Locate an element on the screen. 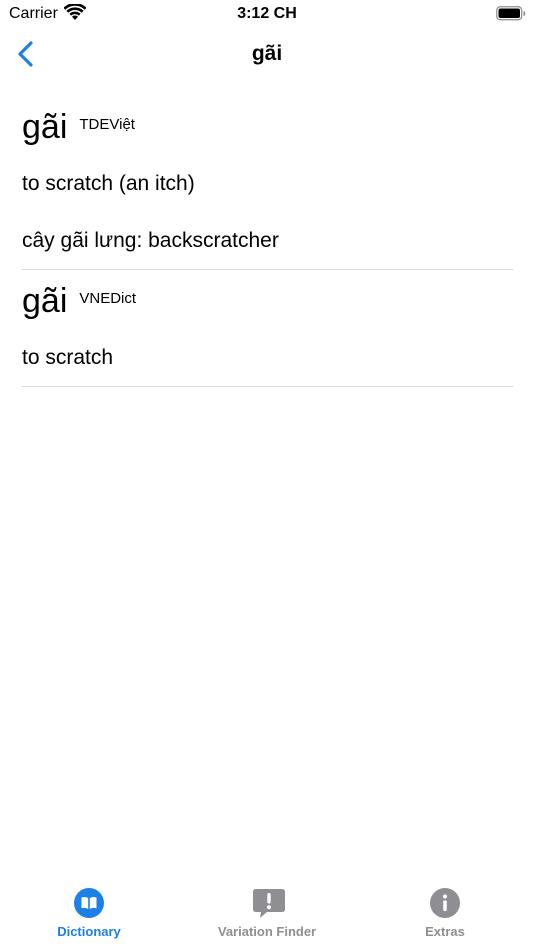 Image resolution: width=534 pixels, height=950 pixels. entry-definition: to scratch (an itch) is located at coordinates (108, 183).